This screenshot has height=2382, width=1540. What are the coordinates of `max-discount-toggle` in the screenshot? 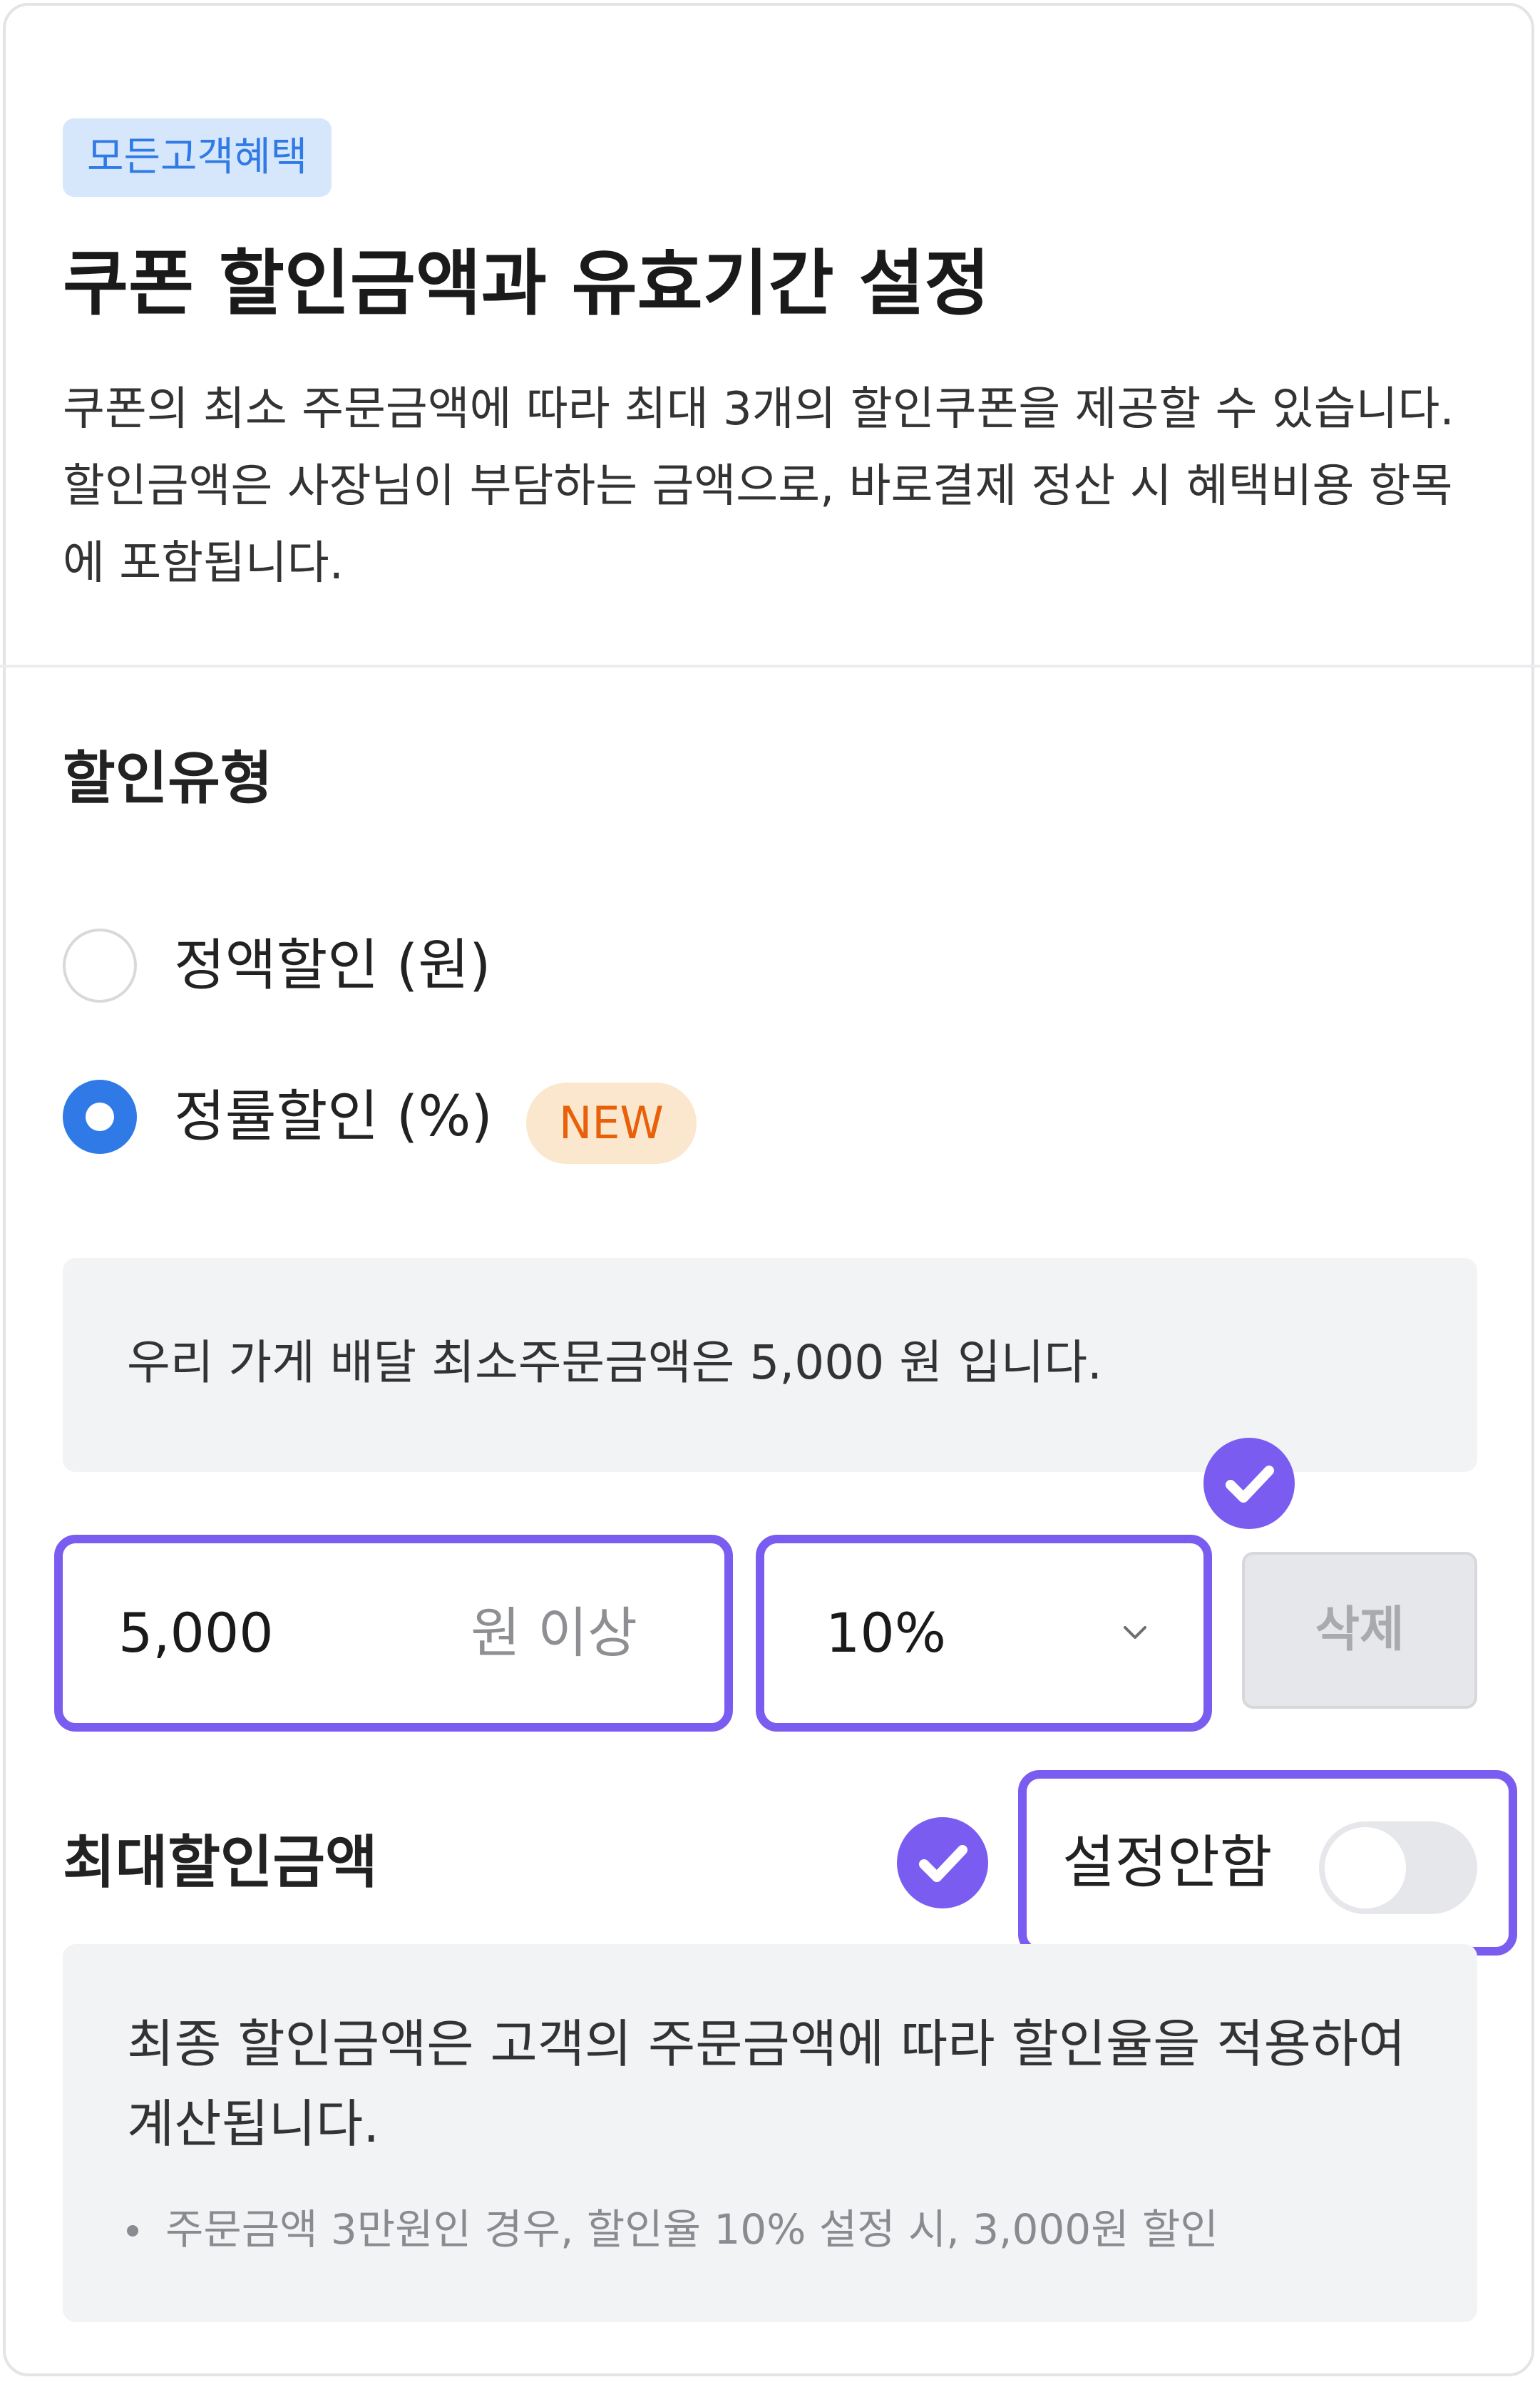 It's located at (1398, 1867).